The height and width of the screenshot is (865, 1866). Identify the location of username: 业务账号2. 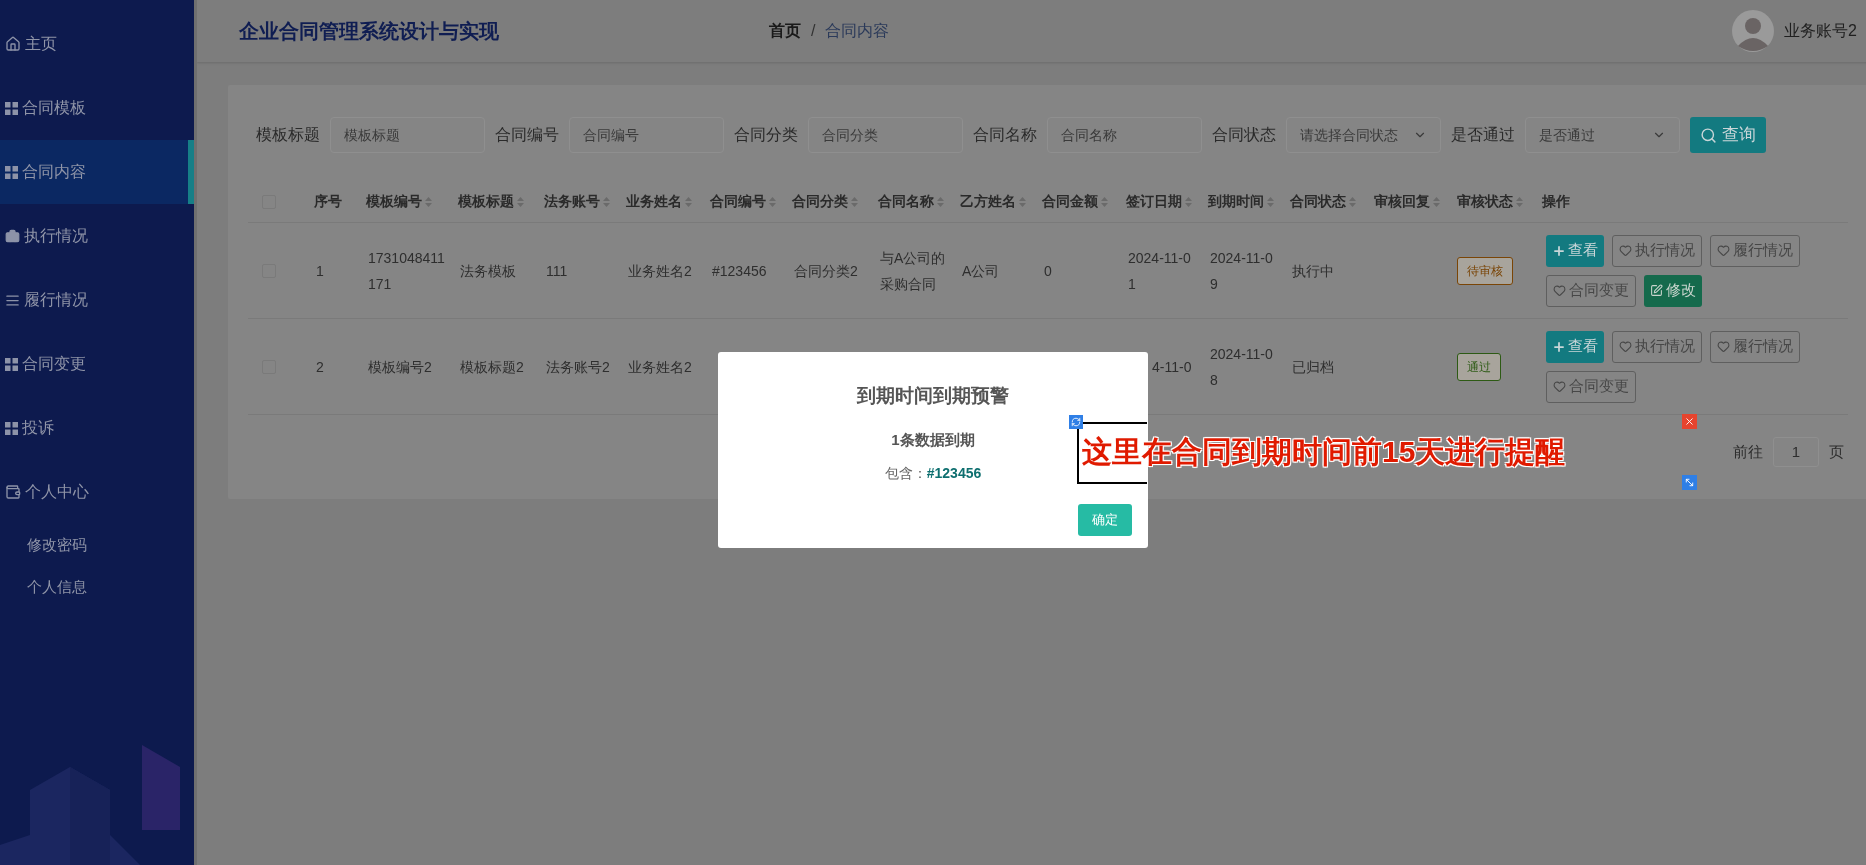
(1820, 31).